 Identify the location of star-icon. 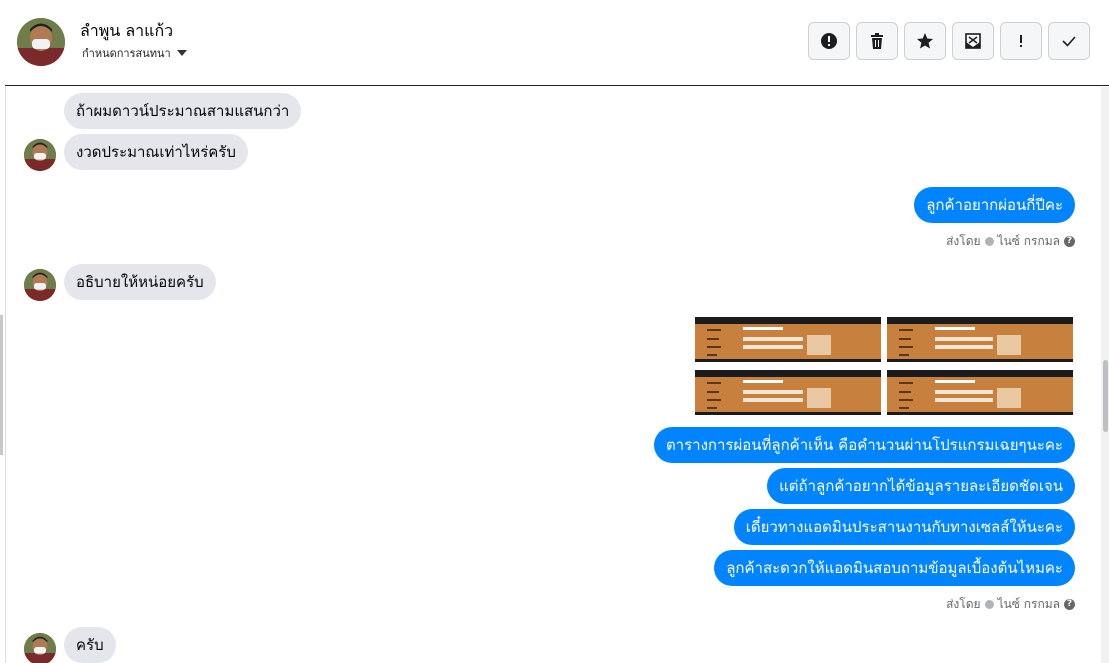
(925, 41).